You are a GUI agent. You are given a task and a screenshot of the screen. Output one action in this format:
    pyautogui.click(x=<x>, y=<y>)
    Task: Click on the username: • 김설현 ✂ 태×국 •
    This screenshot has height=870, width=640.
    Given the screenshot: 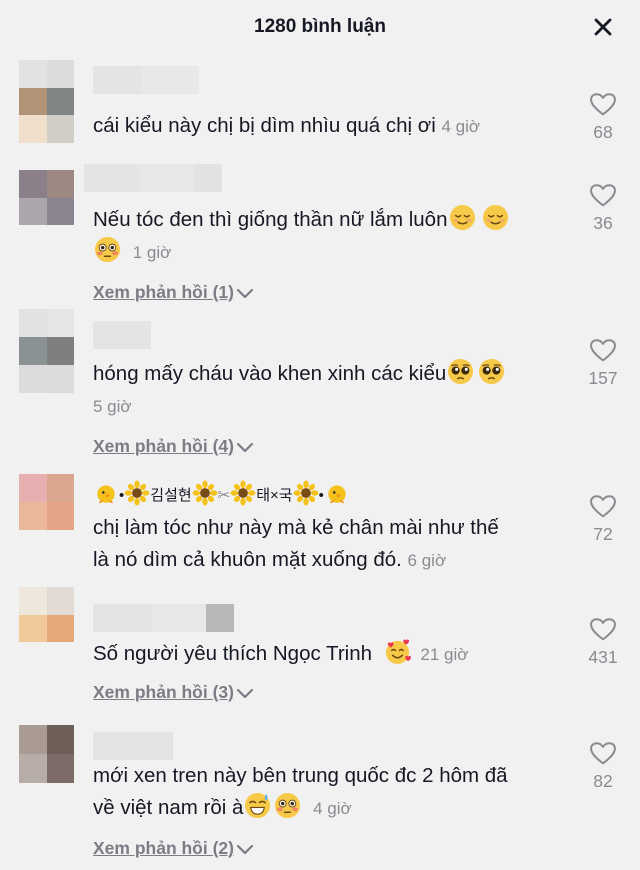 What is the action you would take?
    pyautogui.click(x=221, y=493)
    